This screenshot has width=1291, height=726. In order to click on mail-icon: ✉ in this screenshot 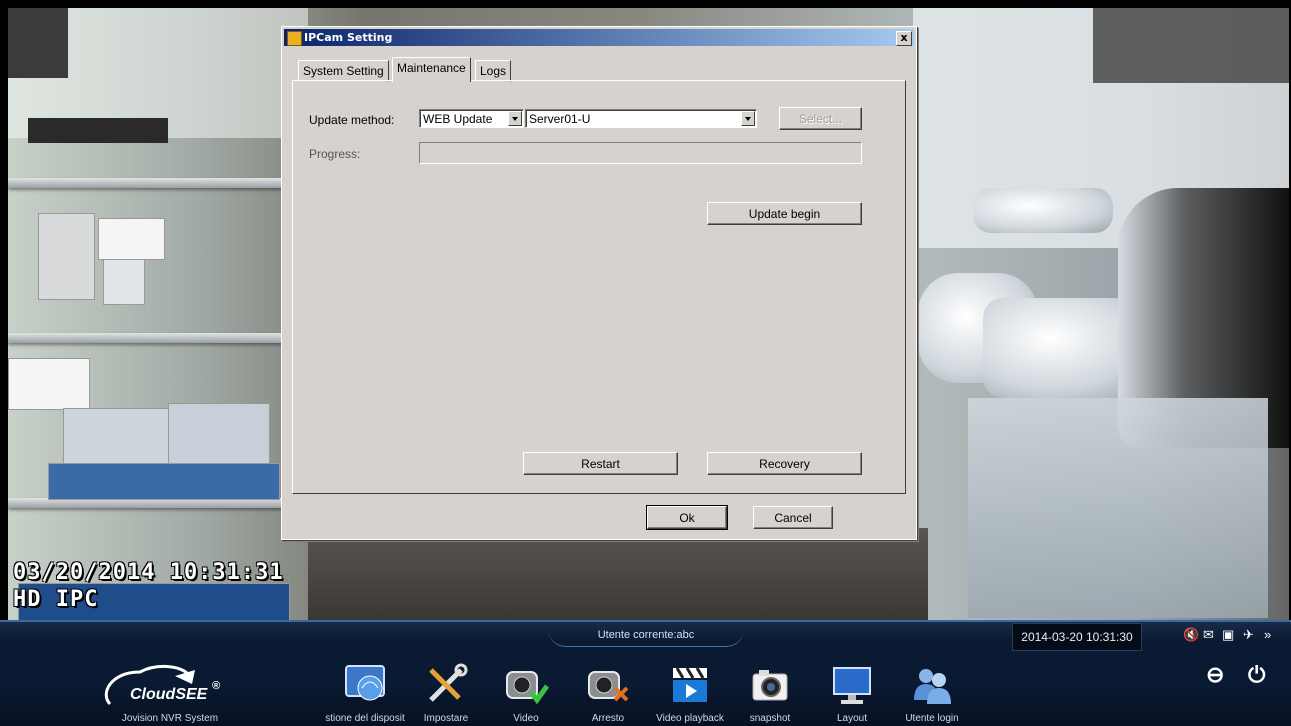, I will do `click(1208, 635)`.